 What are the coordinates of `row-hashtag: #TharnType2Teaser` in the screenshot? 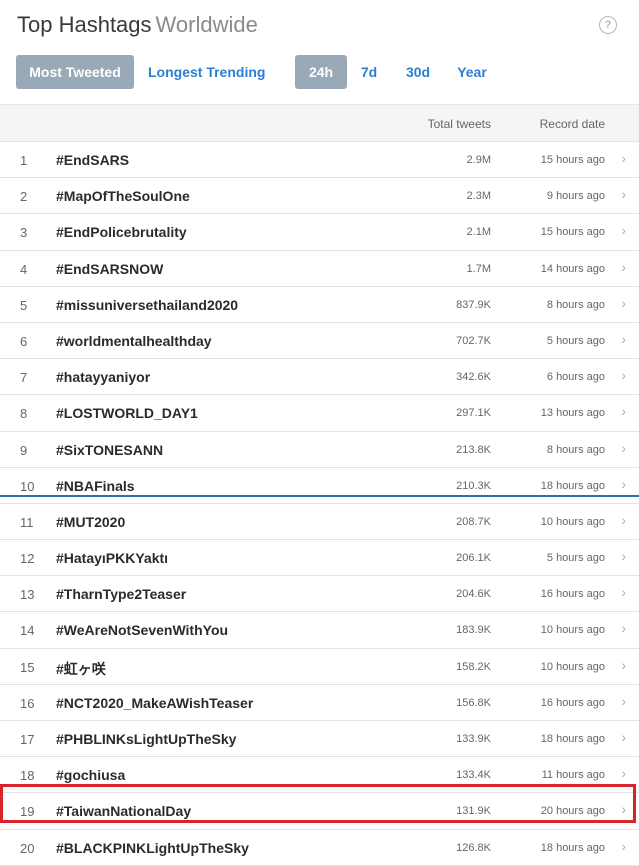 It's located at (121, 594).